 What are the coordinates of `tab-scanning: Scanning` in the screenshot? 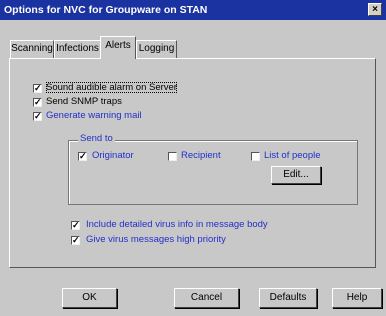 It's located at (32, 49).